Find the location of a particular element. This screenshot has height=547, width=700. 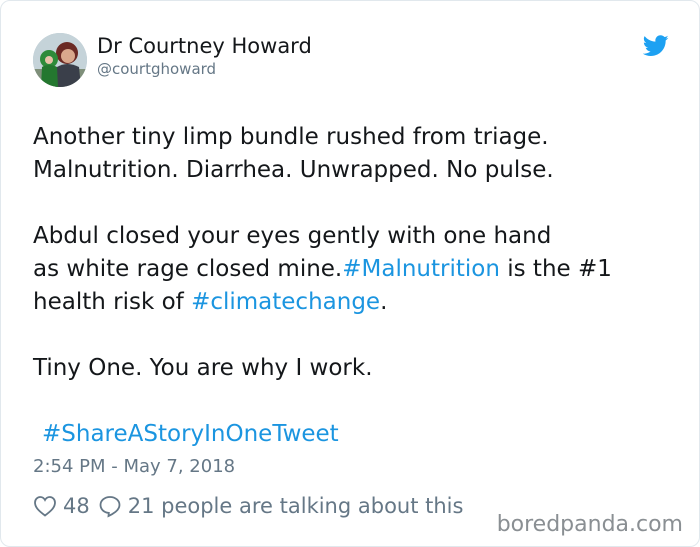

author-name: Dr Courtney Howard is located at coordinates (204, 46).